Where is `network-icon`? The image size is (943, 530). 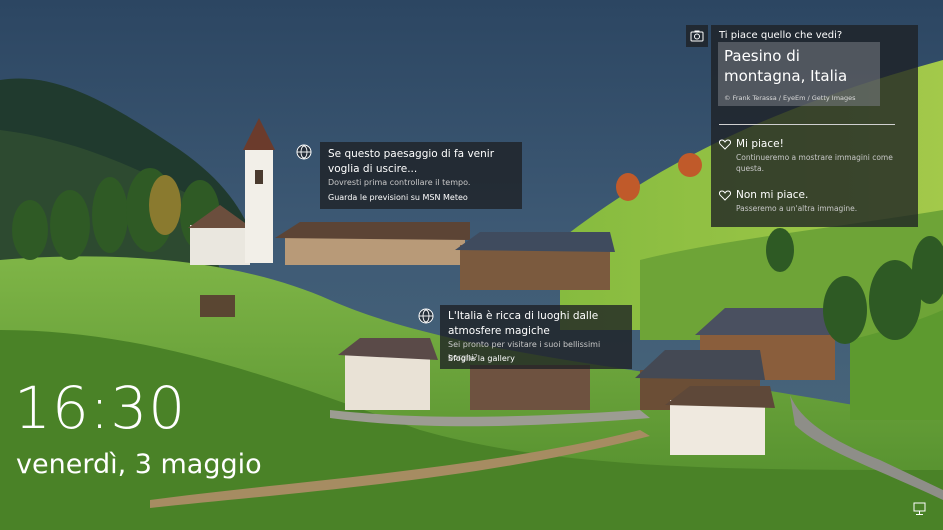 network-icon is located at coordinates (921, 508).